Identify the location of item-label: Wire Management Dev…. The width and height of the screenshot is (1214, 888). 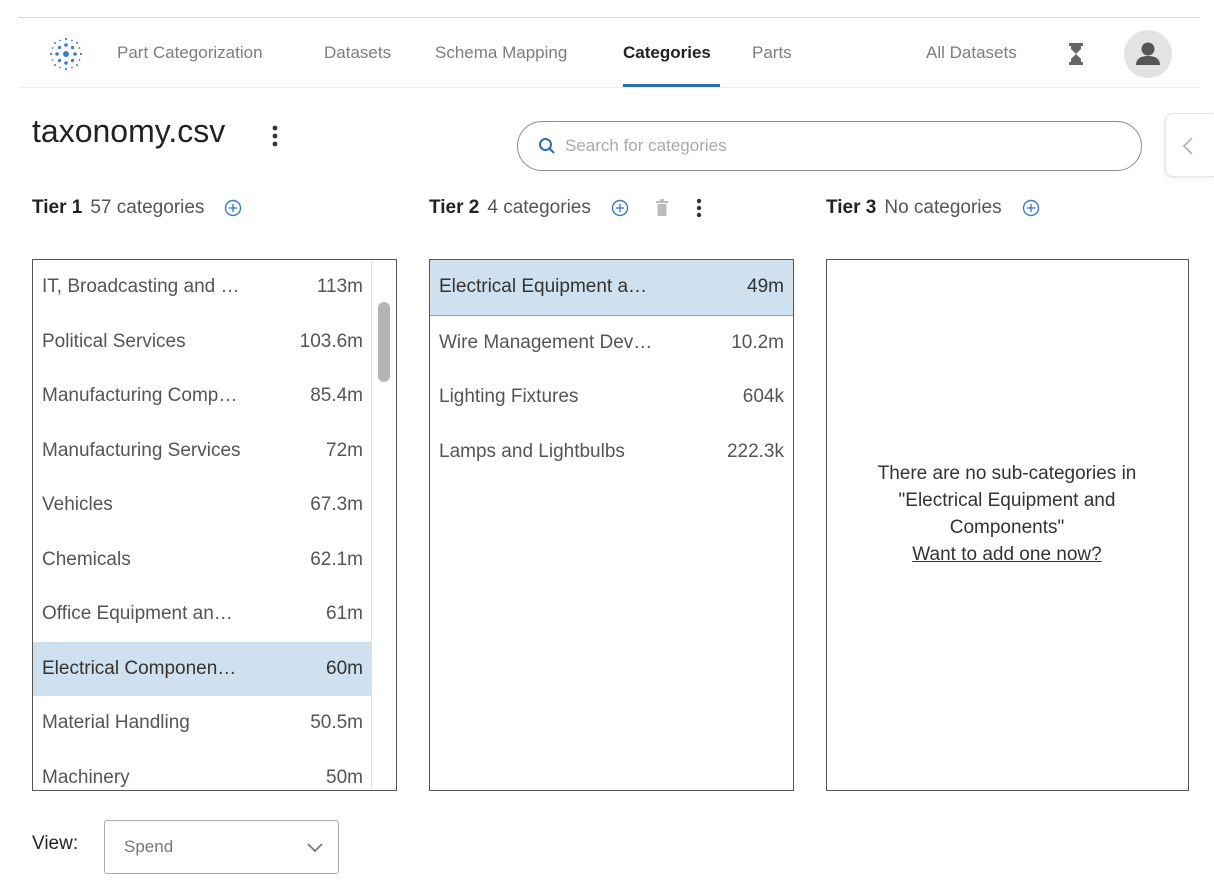
(546, 342).